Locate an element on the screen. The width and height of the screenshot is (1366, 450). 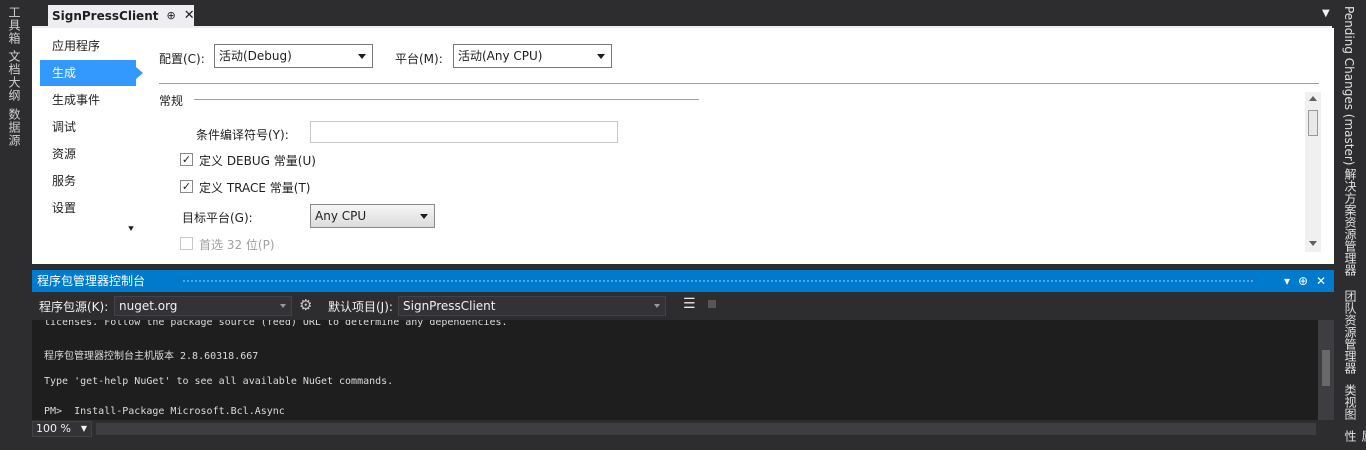
define-trace-checkbox: ✓ is located at coordinates (186, 186).